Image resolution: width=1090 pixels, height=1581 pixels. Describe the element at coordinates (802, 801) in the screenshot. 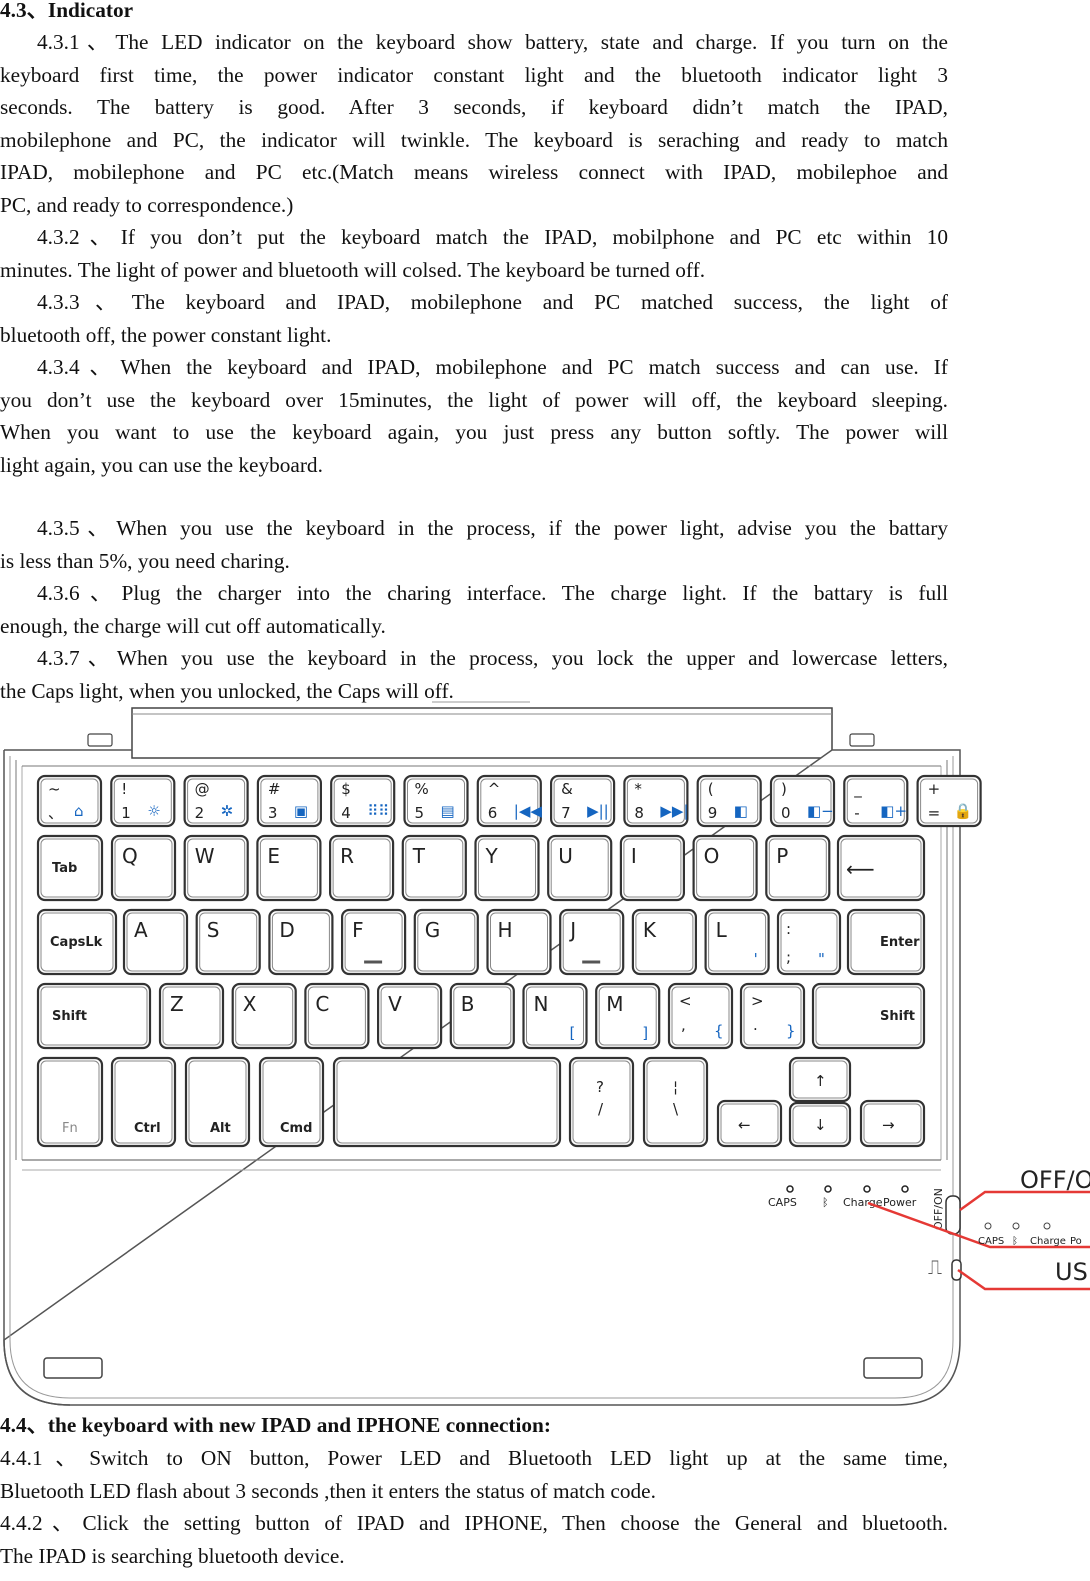

I see `key-0: ) 0 ◧−` at that location.